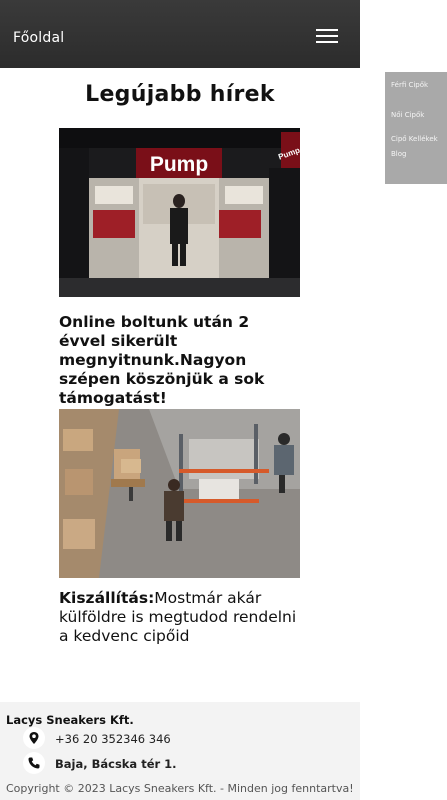 Image resolution: width=447 pixels, height=800 pixels. What do you see at coordinates (38, 38) in the screenshot?
I see `home-link: Főoldal` at bounding box center [38, 38].